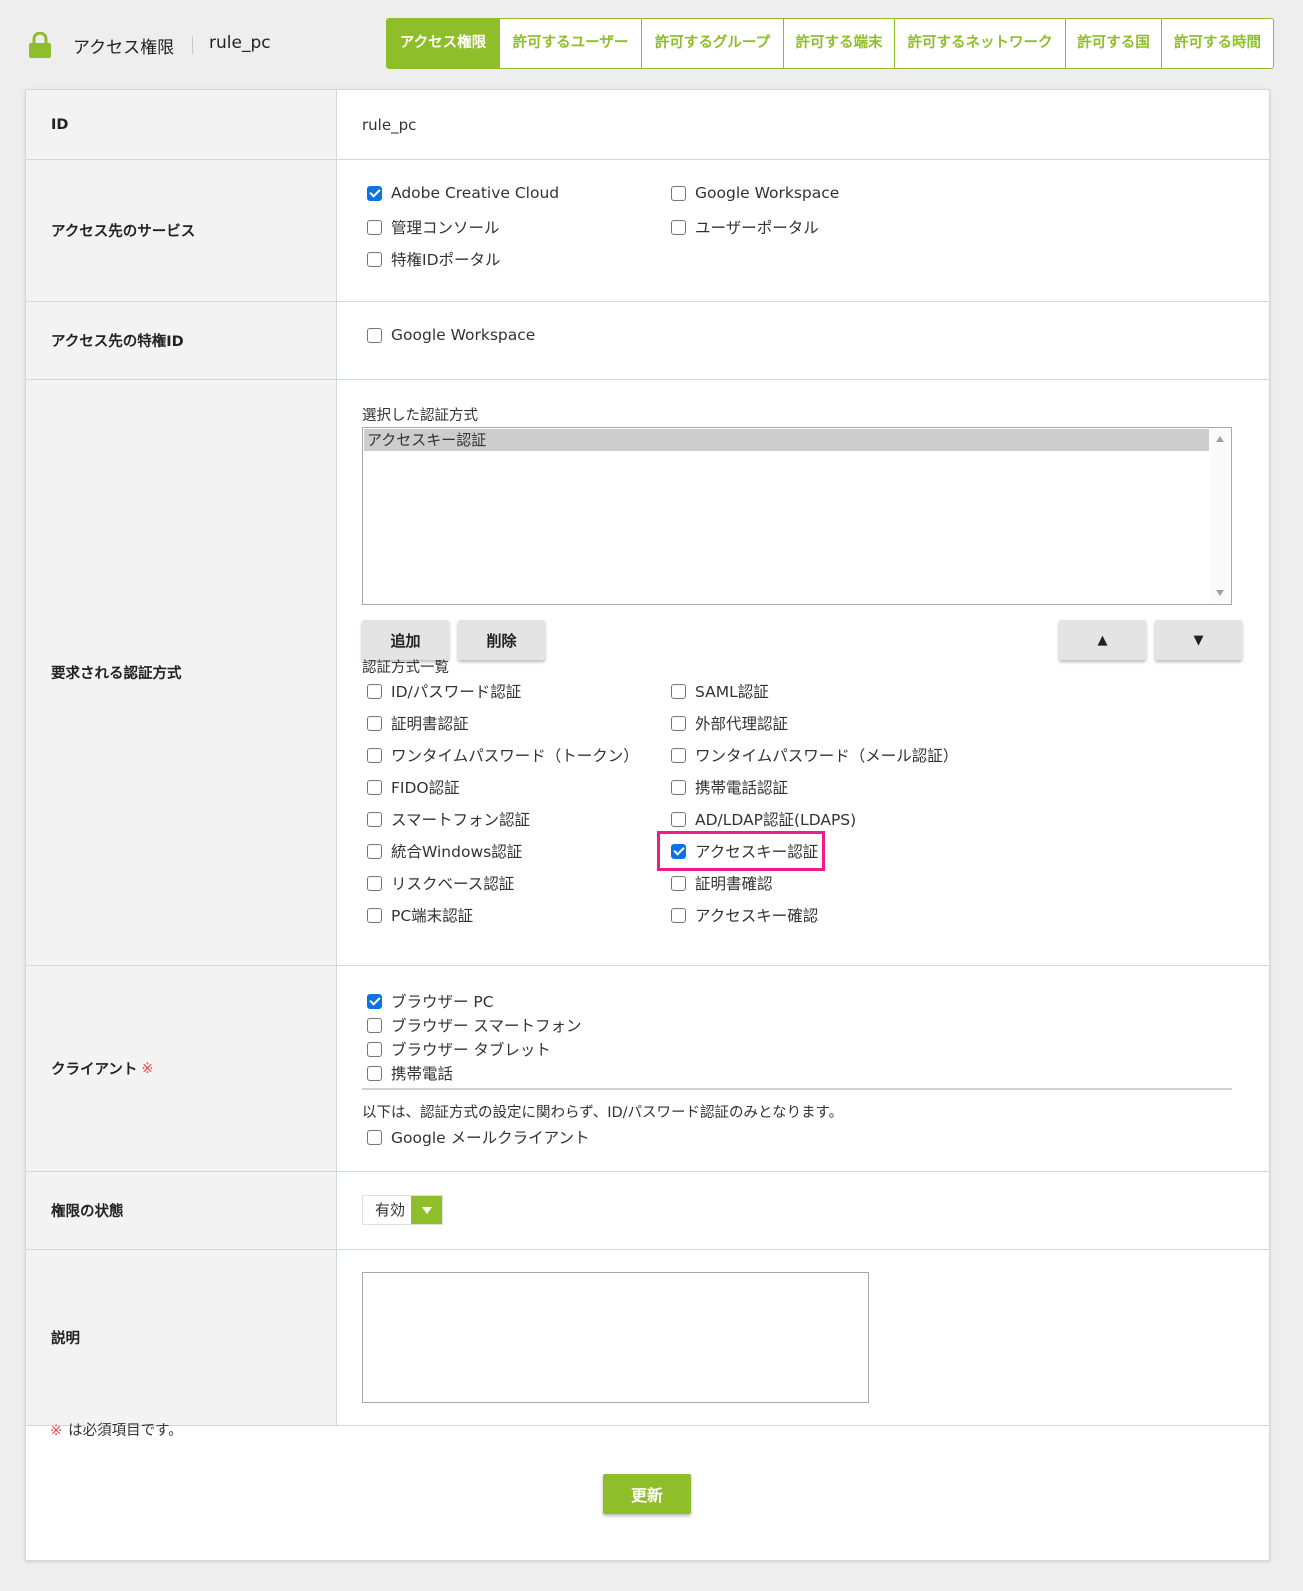 This screenshot has height=1591, width=1303. I want to click on status-select: 有効, so click(402, 1210).